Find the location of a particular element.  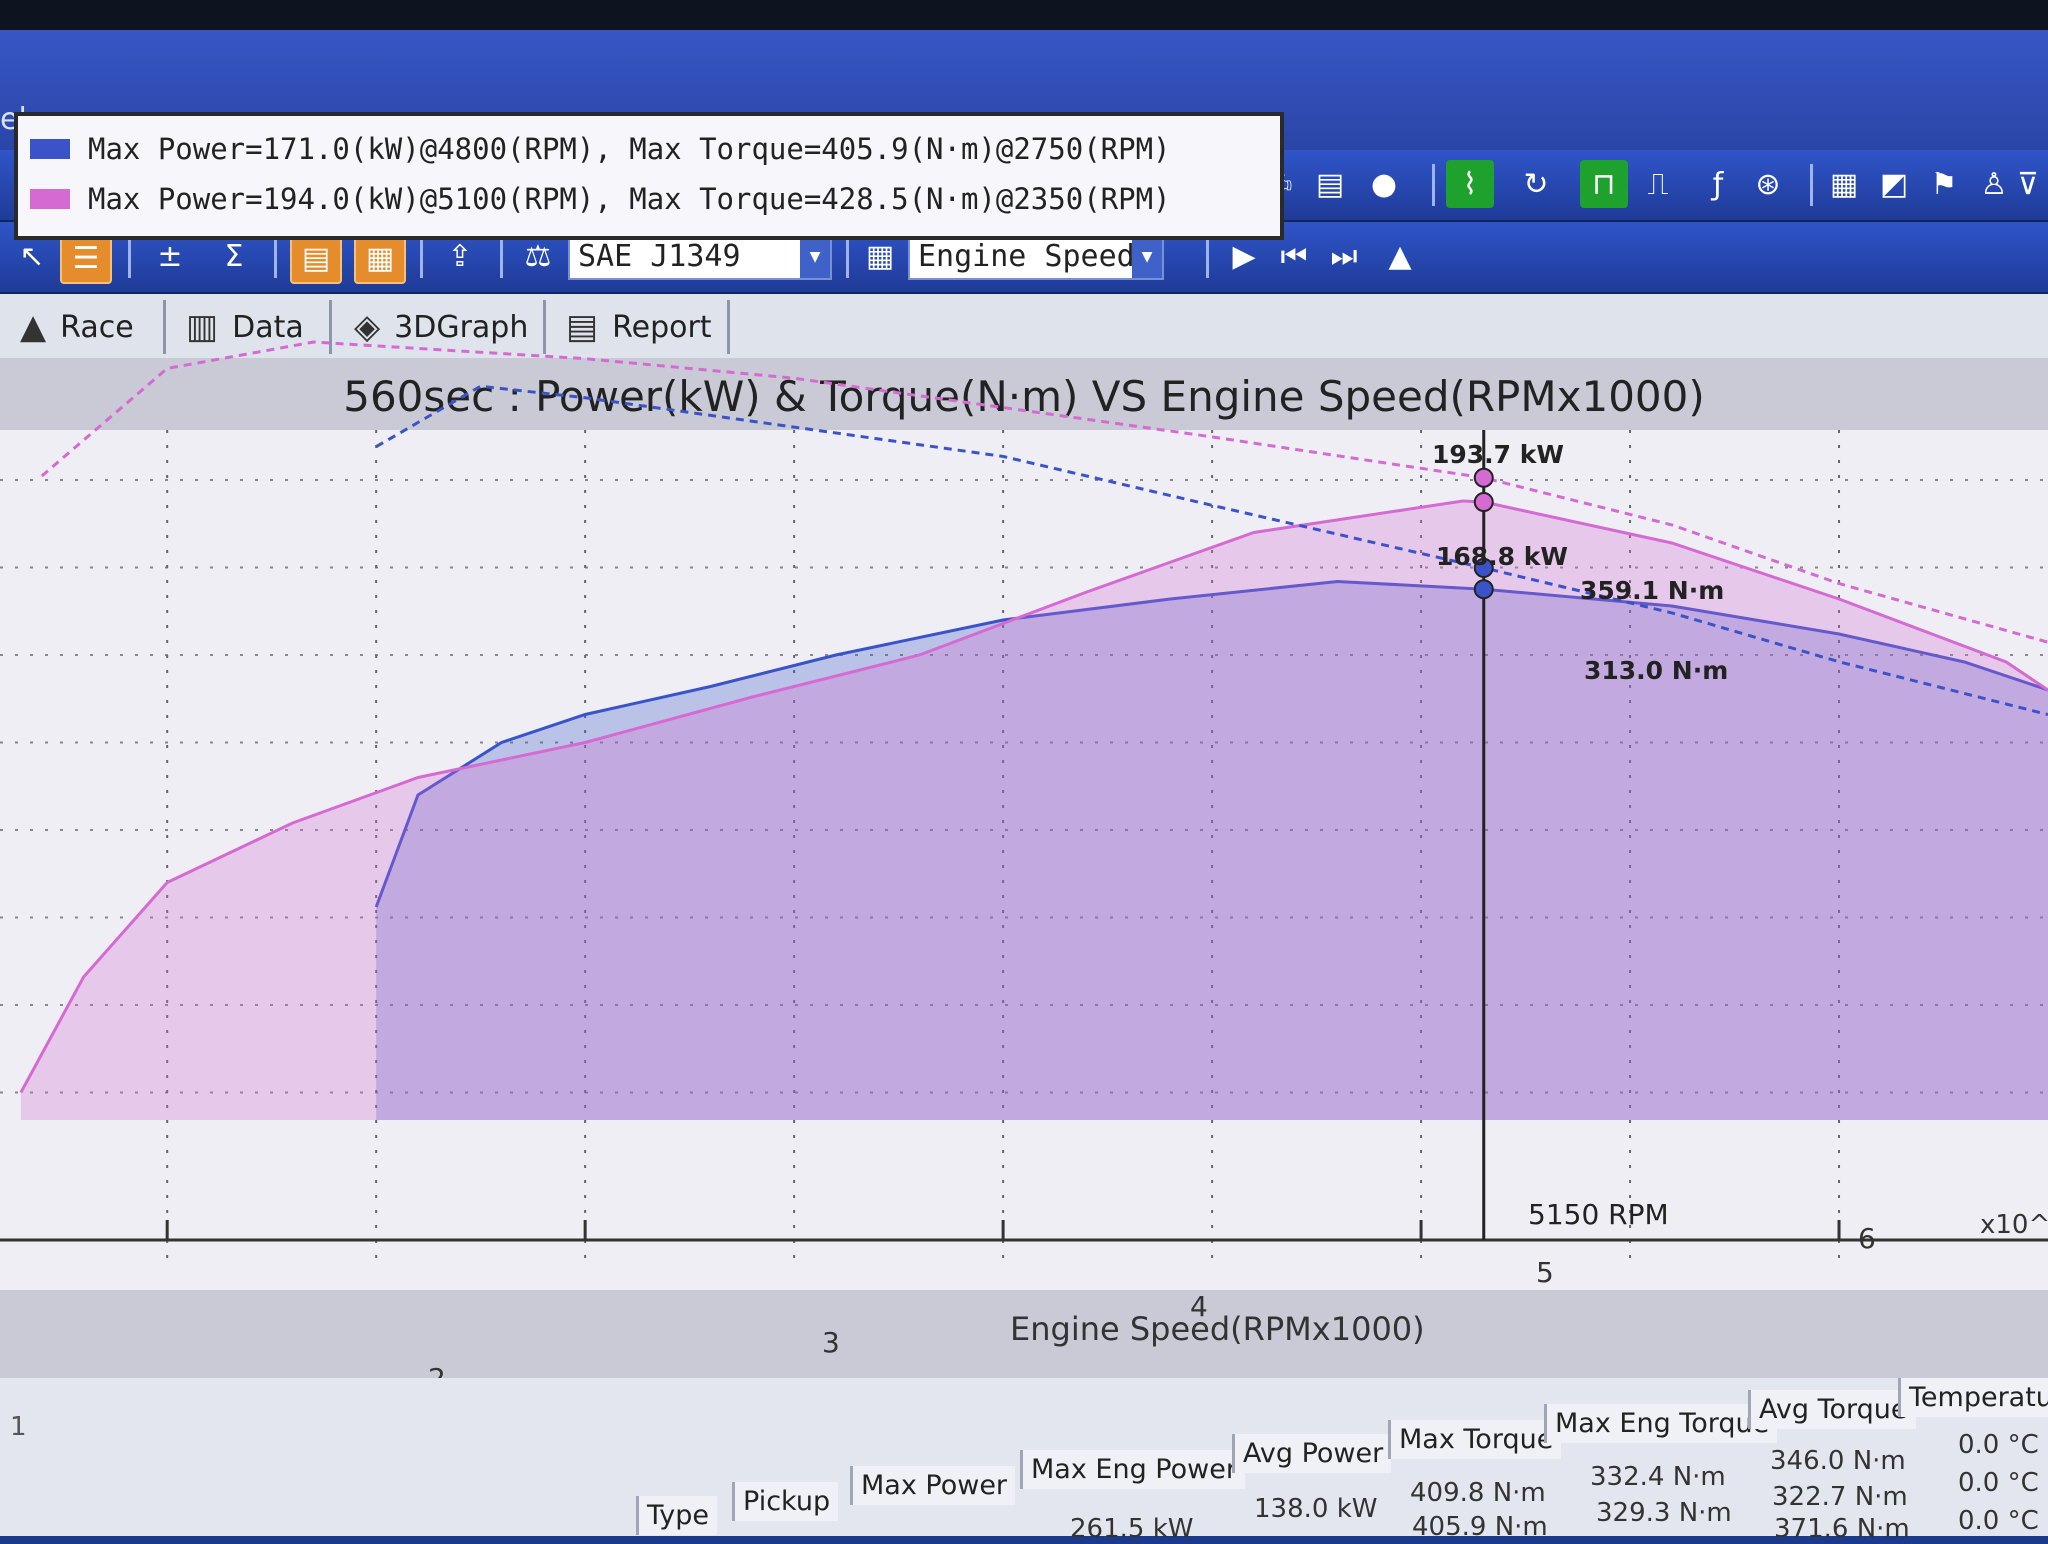

table-cell: 322.7 N·m is located at coordinates (1840, 1497).